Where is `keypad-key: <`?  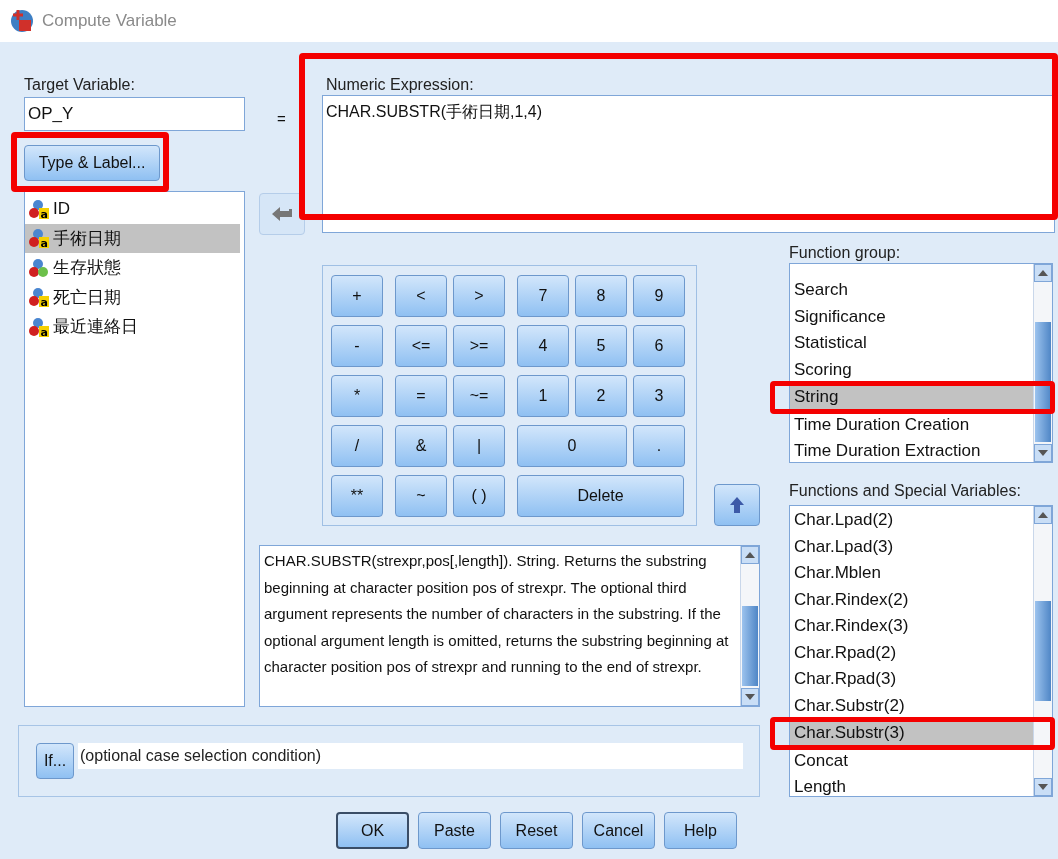
keypad-key: < is located at coordinates (421, 296).